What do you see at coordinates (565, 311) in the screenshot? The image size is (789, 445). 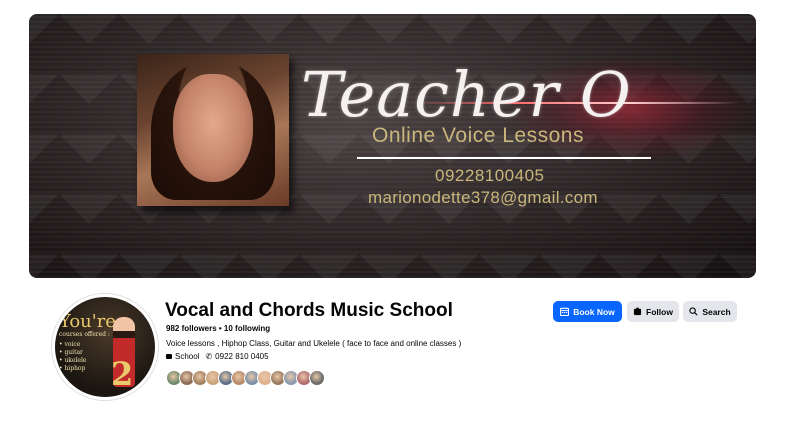 I see `calendar-icon` at bounding box center [565, 311].